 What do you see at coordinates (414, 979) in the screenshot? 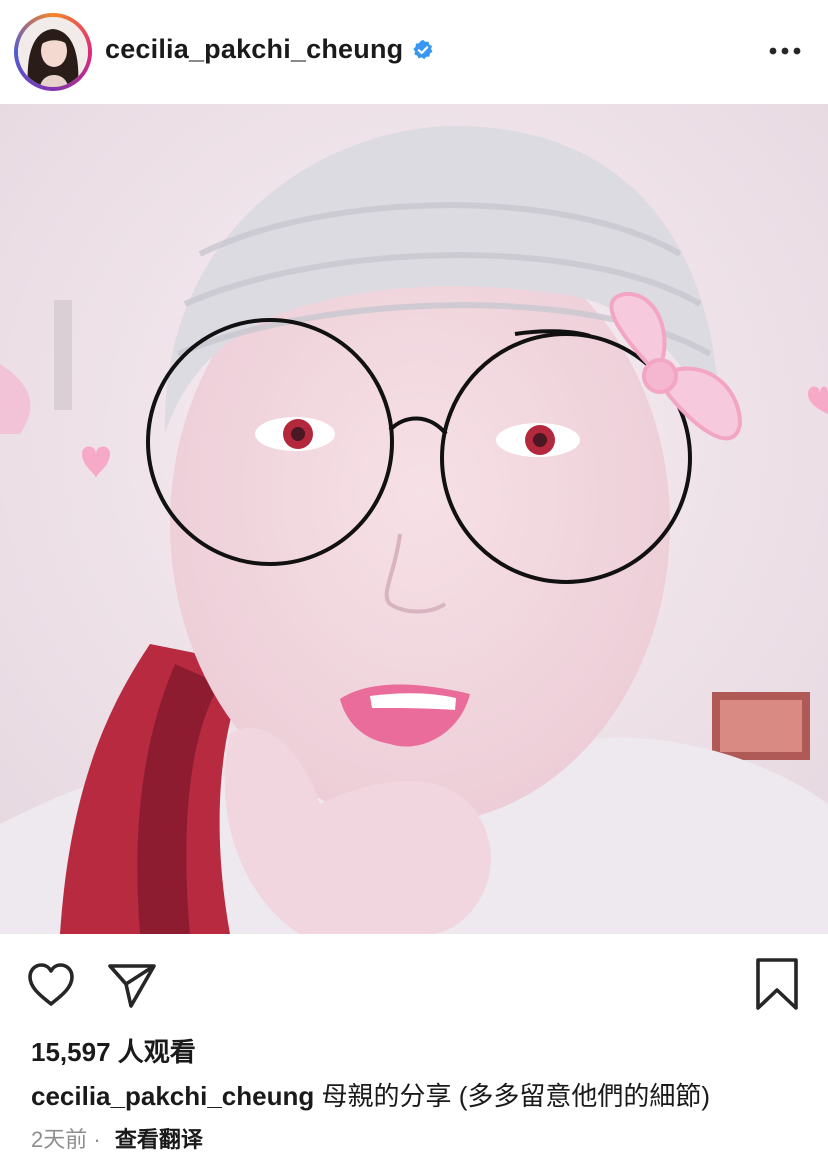
I see `post-action-bar` at bounding box center [414, 979].